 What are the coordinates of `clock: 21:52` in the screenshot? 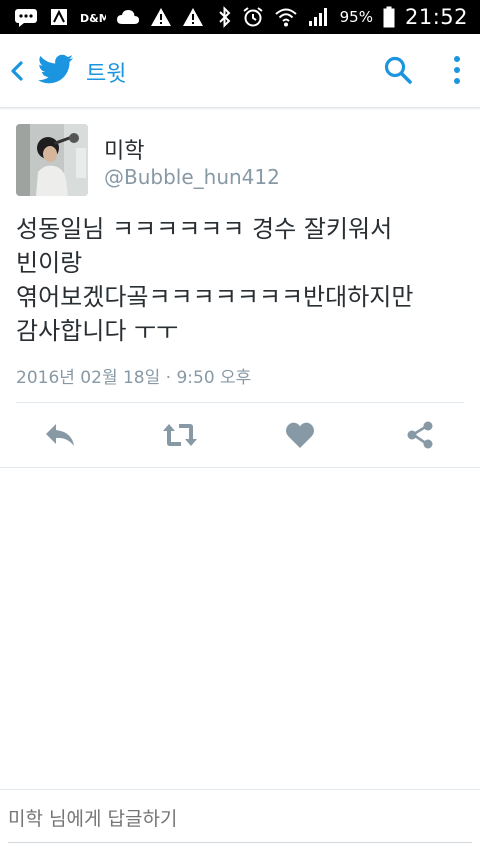 It's located at (436, 17).